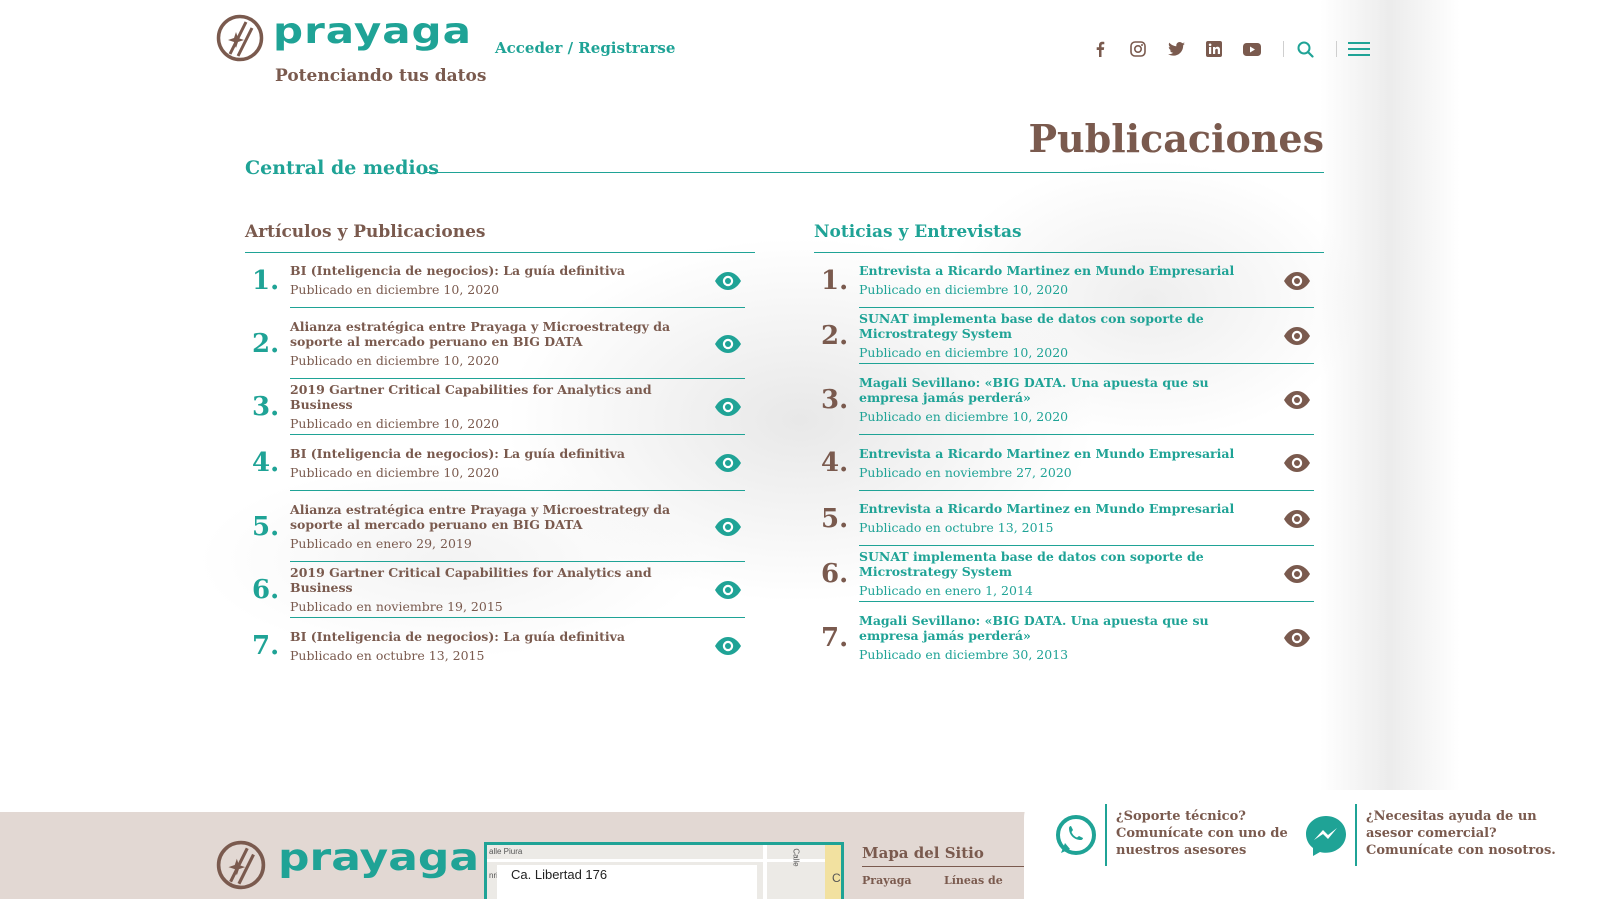 This screenshot has width=1599, height=899. I want to click on footer-logo-wordmark: prayaga, so click(378, 857).